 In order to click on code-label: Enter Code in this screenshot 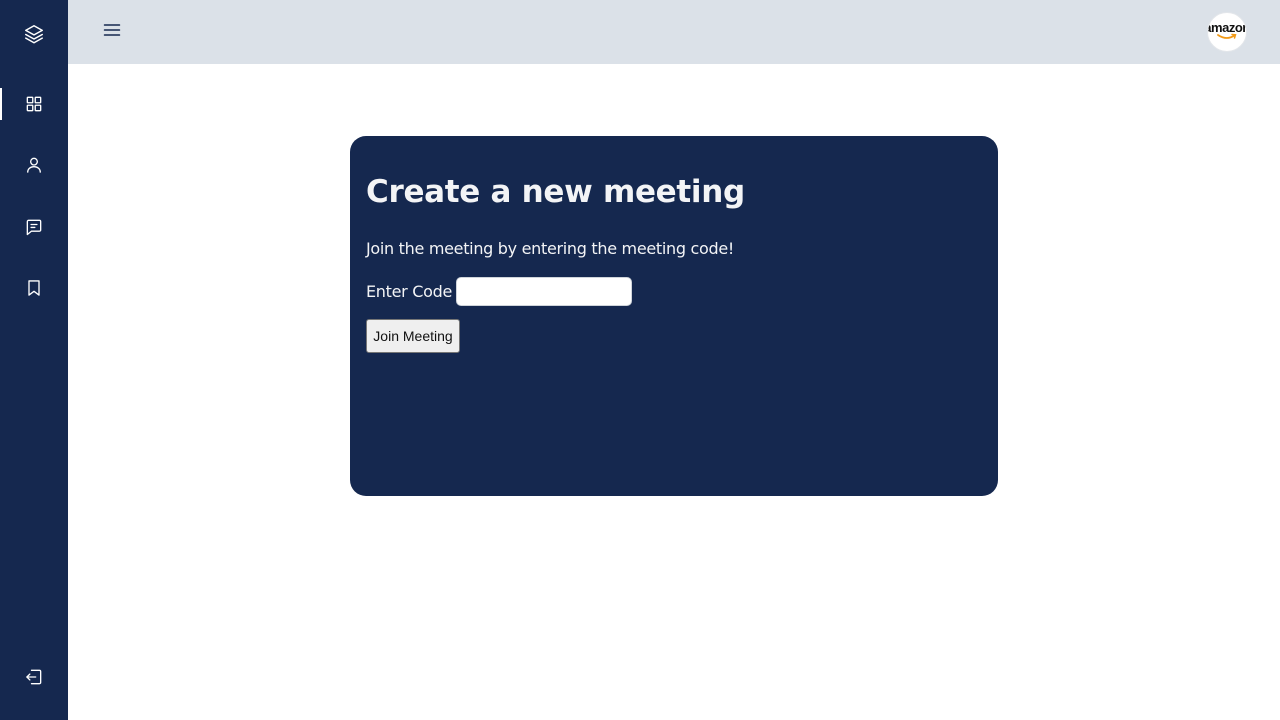, I will do `click(409, 291)`.